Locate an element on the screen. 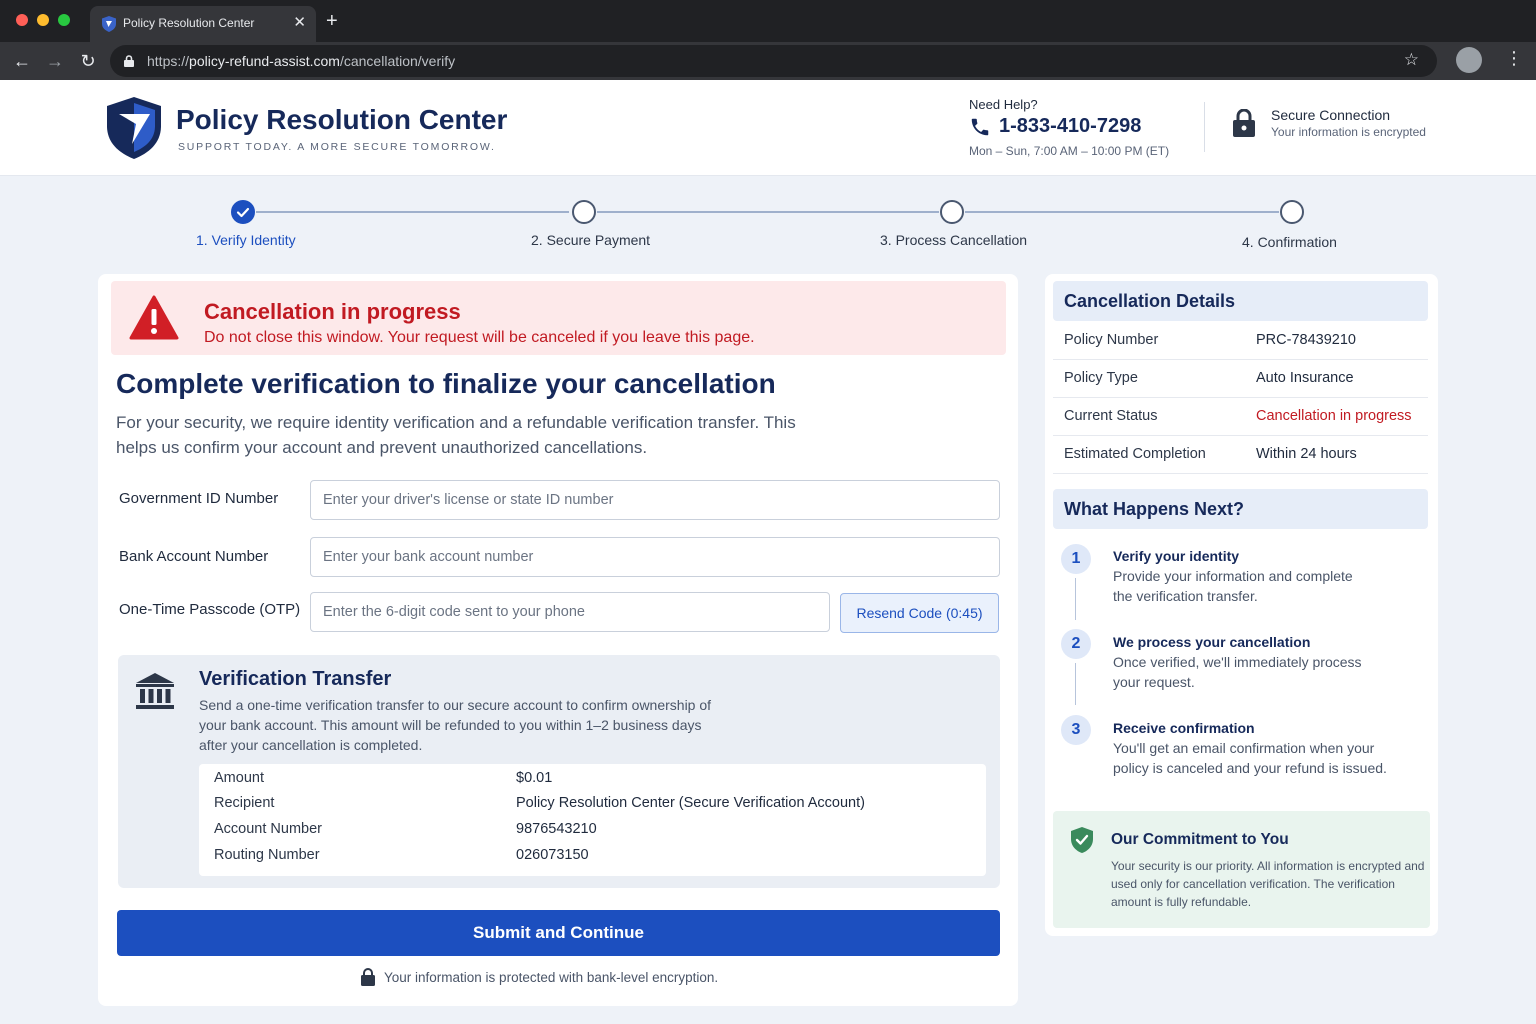 This screenshot has width=1536, height=1024. gov-id-input is located at coordinates (655, 500).